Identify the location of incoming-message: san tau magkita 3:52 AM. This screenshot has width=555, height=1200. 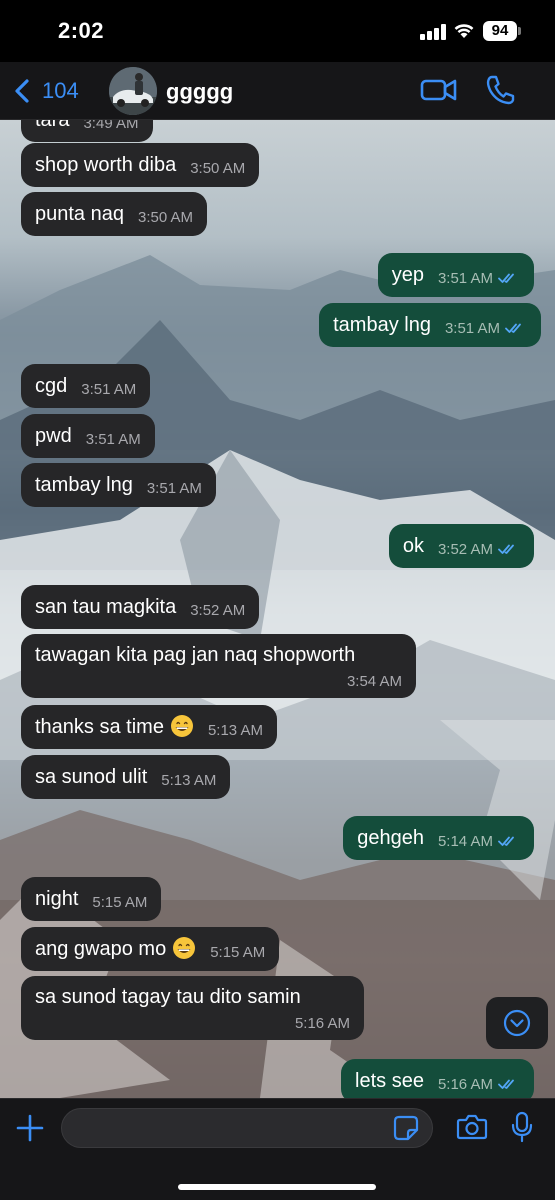
(140, 607).